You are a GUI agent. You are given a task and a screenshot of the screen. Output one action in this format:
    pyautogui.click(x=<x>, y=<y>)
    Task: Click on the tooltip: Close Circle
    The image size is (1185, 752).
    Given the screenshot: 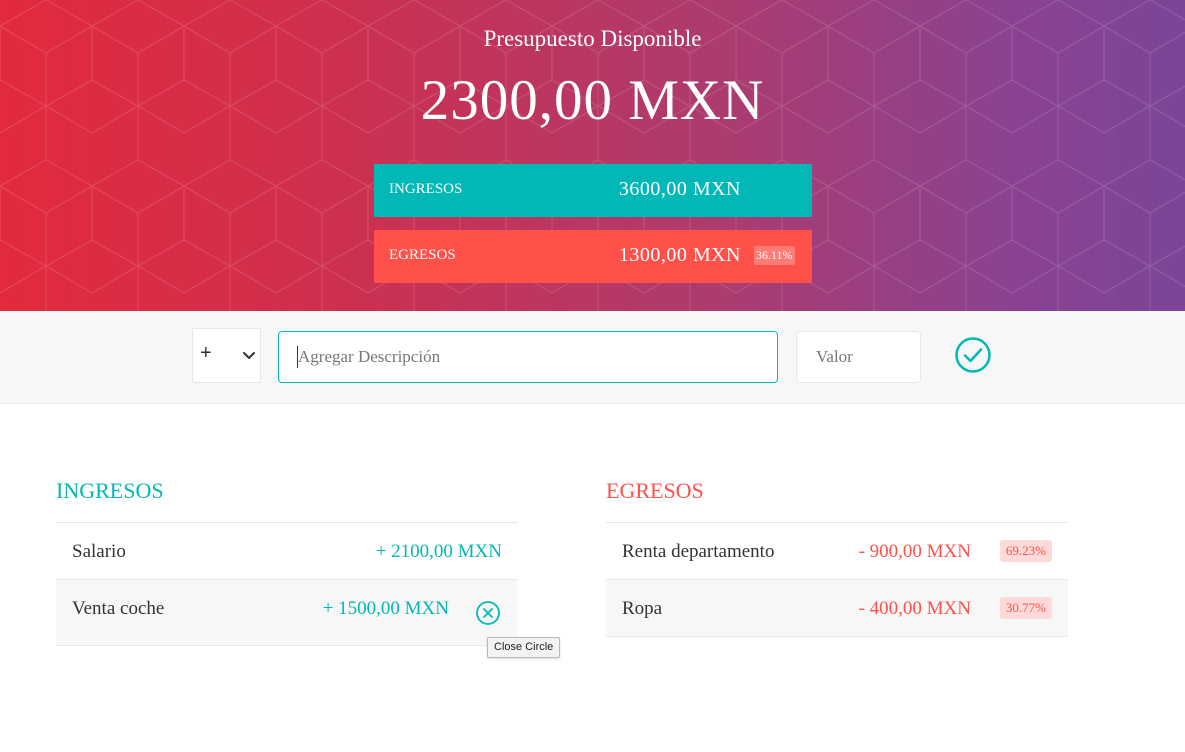 What is the action you would take?
    pyautogui.click(x=524, y=647)
    